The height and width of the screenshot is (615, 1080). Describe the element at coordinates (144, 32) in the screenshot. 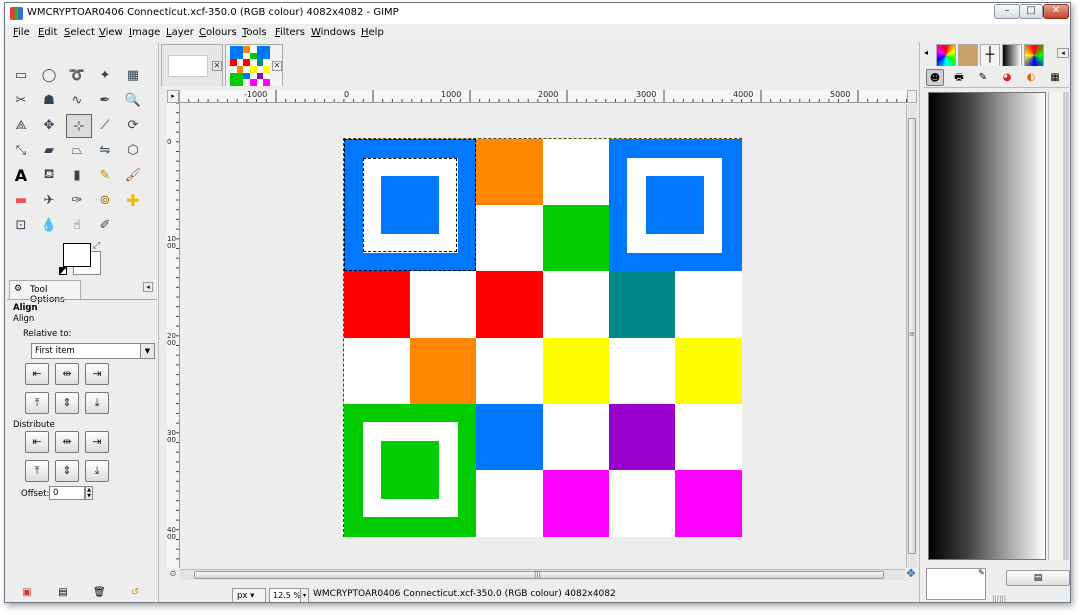

I see `menu-image: Image` at that location.